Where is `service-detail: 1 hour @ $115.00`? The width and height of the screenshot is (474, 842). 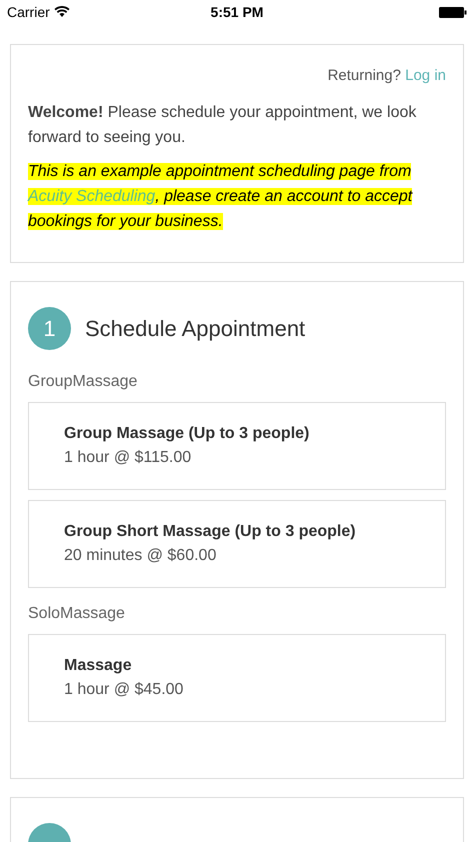
service-detail: 1 hour @ $115.00 is located at coordinates (128, 458).